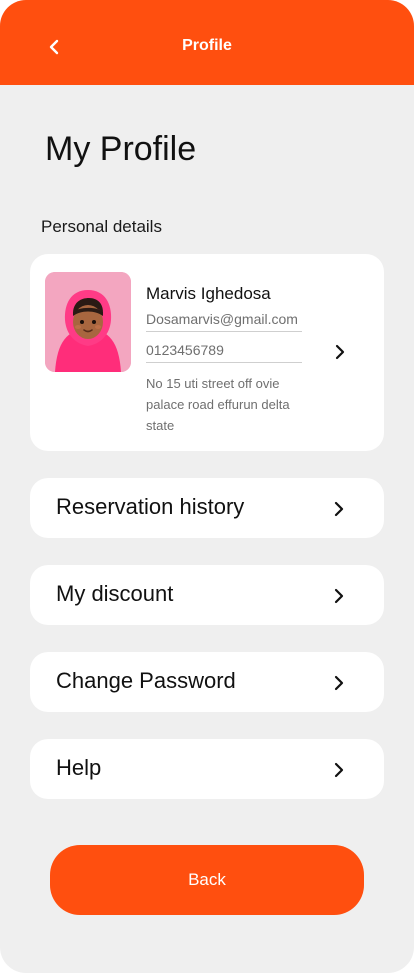  What do you see at coordinates (101, 226) in the screenshot?
I see `section-label: Personal details` at bounding box center [101, 226].